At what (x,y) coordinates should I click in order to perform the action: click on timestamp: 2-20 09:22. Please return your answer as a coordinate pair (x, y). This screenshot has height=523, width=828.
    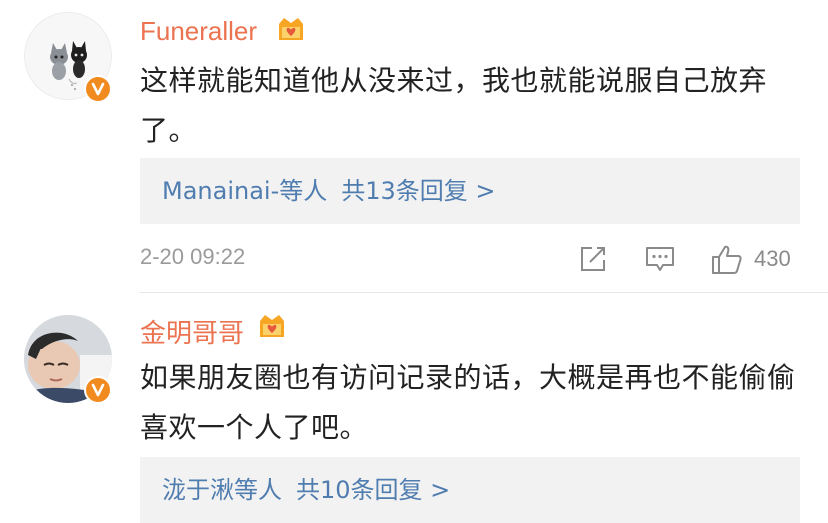
    Looking at the image, I should click on (193, 256).